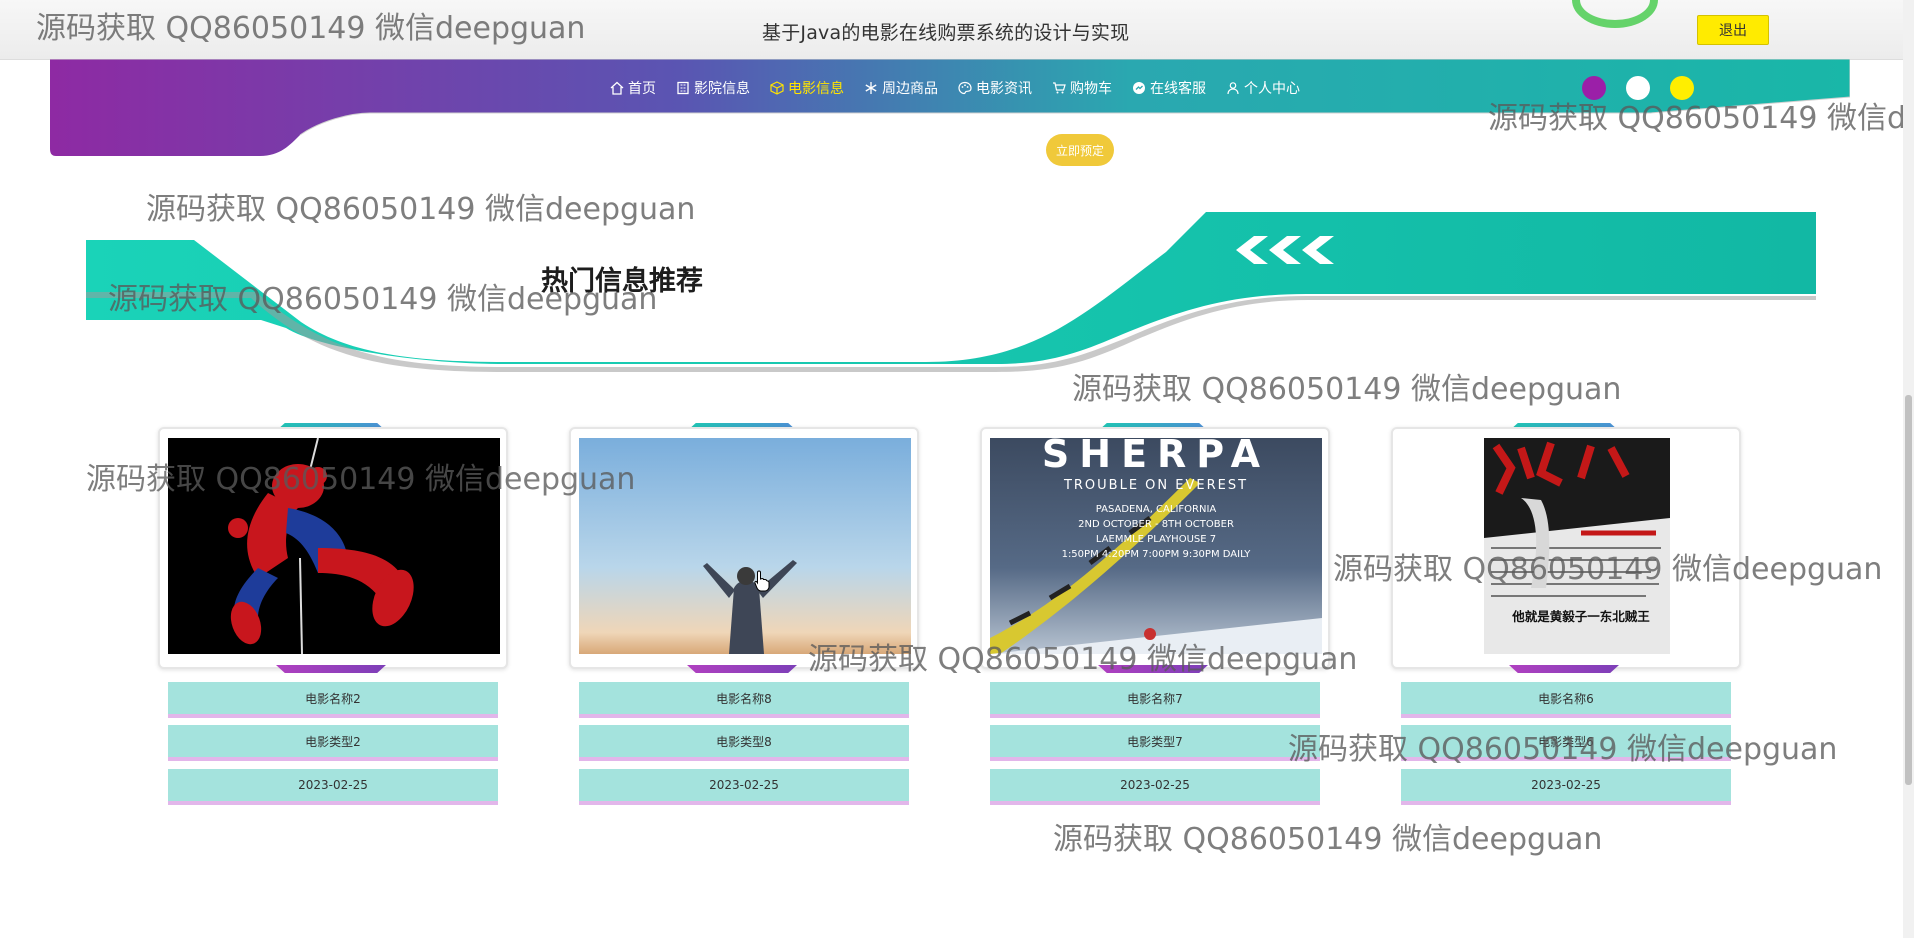 This screenshot has width=1914, height=938. I want to click on top-bar: 基于Java的电影在线购票系统的设计与实现 退出, so click(957, 30).